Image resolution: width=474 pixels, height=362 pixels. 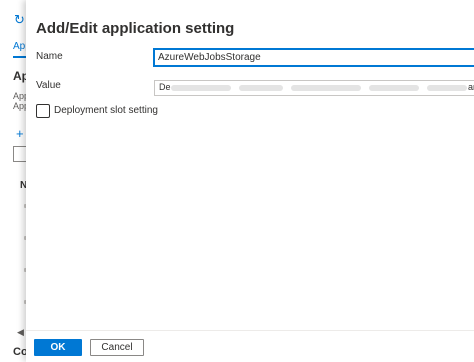 I want to click on deployment-slot-label: Deployment slot setting, so click(x=106, y=110).